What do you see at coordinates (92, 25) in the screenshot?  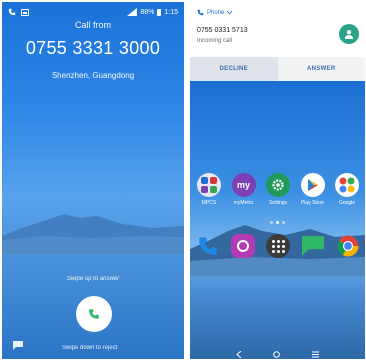 I see `call-from-label: Call from` at bounding box center [92, 25].